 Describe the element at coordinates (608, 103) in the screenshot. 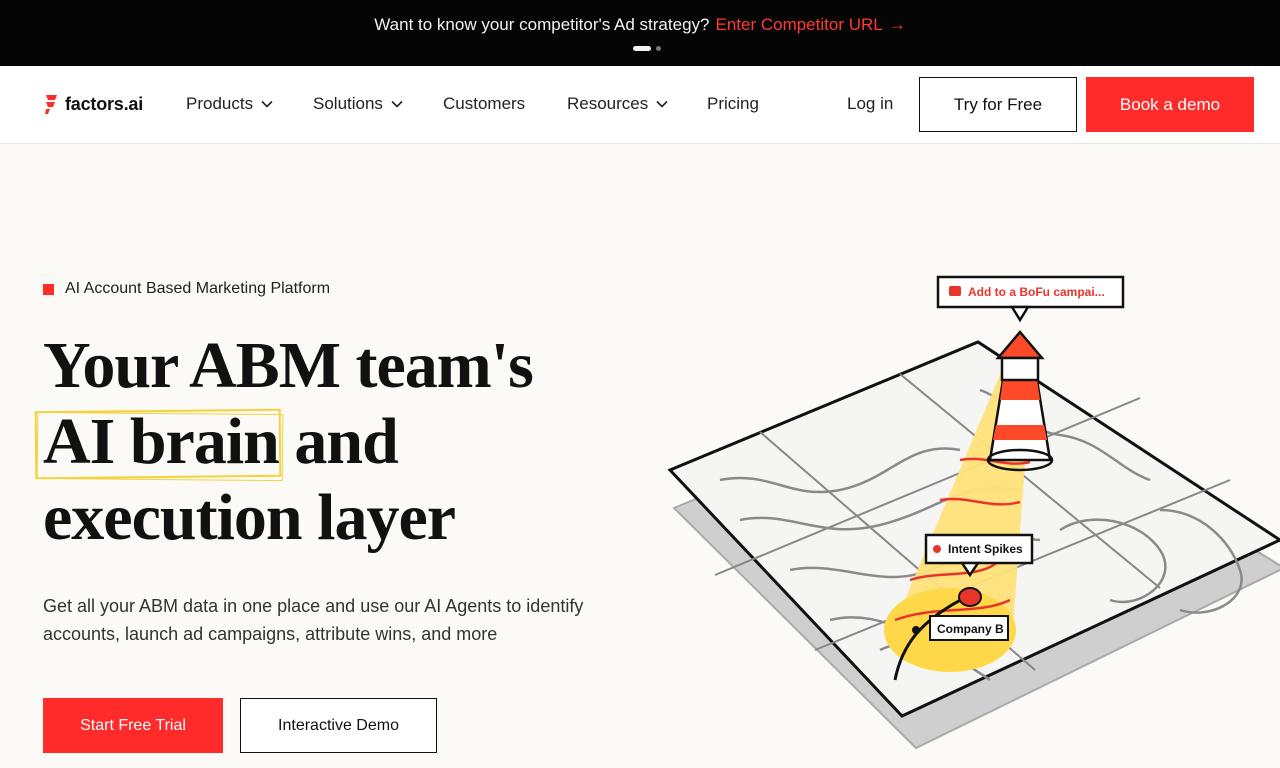

I see `nav-resources-label: Resources` at that location.